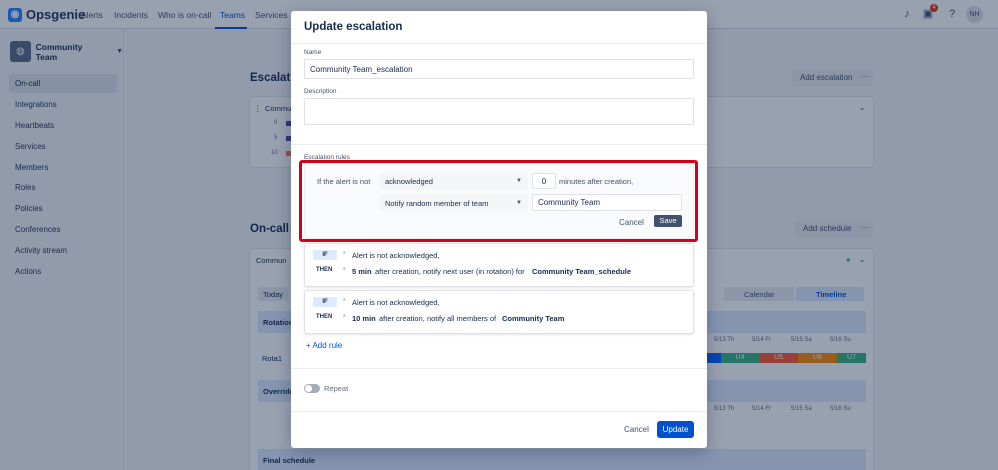  I want to click on highlight-box, so click(498, 201).